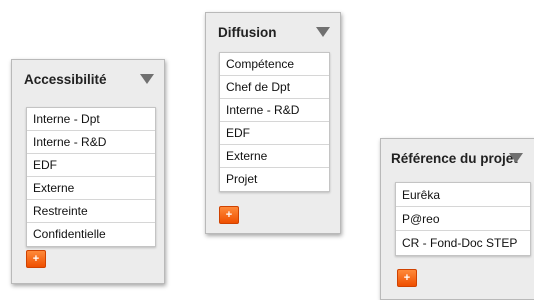 This screenshot has height=300, width=534. I want to click on panel-title: Référence du projet, so click(454, 158).